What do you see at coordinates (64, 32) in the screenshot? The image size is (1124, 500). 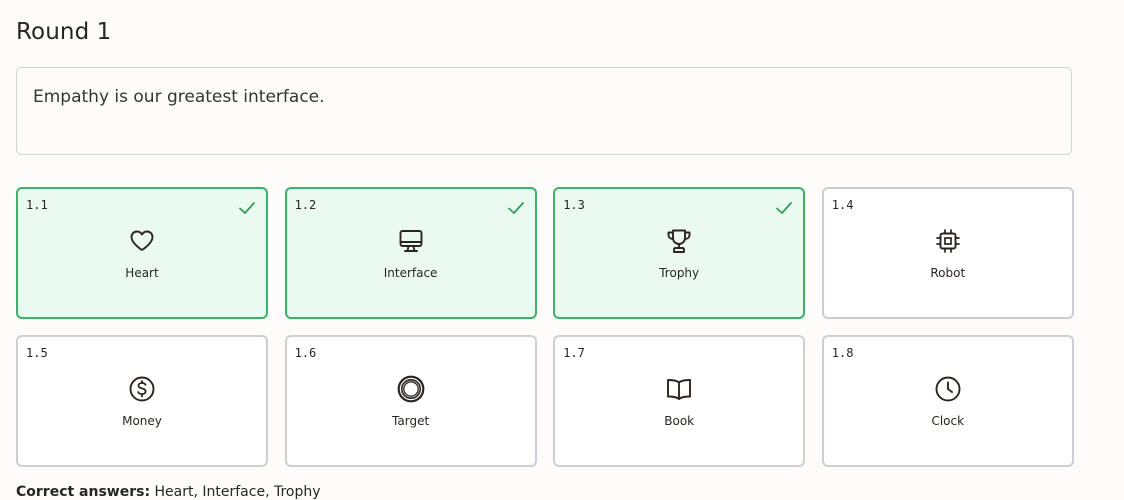 I see `round-title: Round 1` at bounding box center [64, 32].